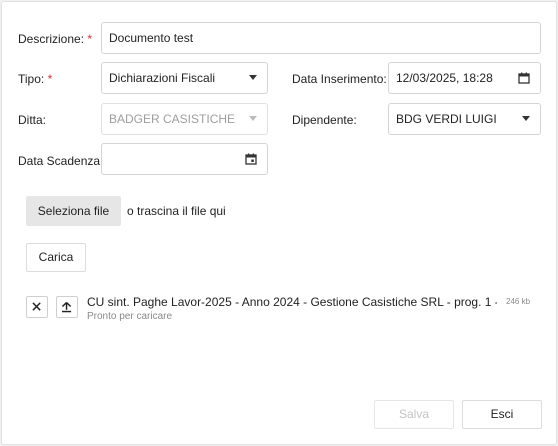  Describe the element at coordinates (130, 316) in the screenshot. I see `file-status: Pronto per caricare` at that location.